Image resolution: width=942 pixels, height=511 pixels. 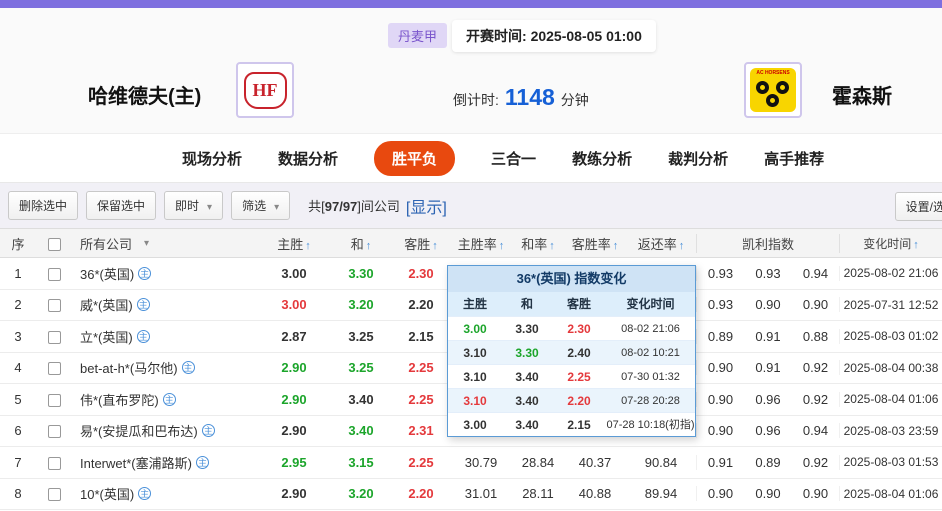 I want to click on header-away-rate-label: 客胜率, so click(x=591, y=244).